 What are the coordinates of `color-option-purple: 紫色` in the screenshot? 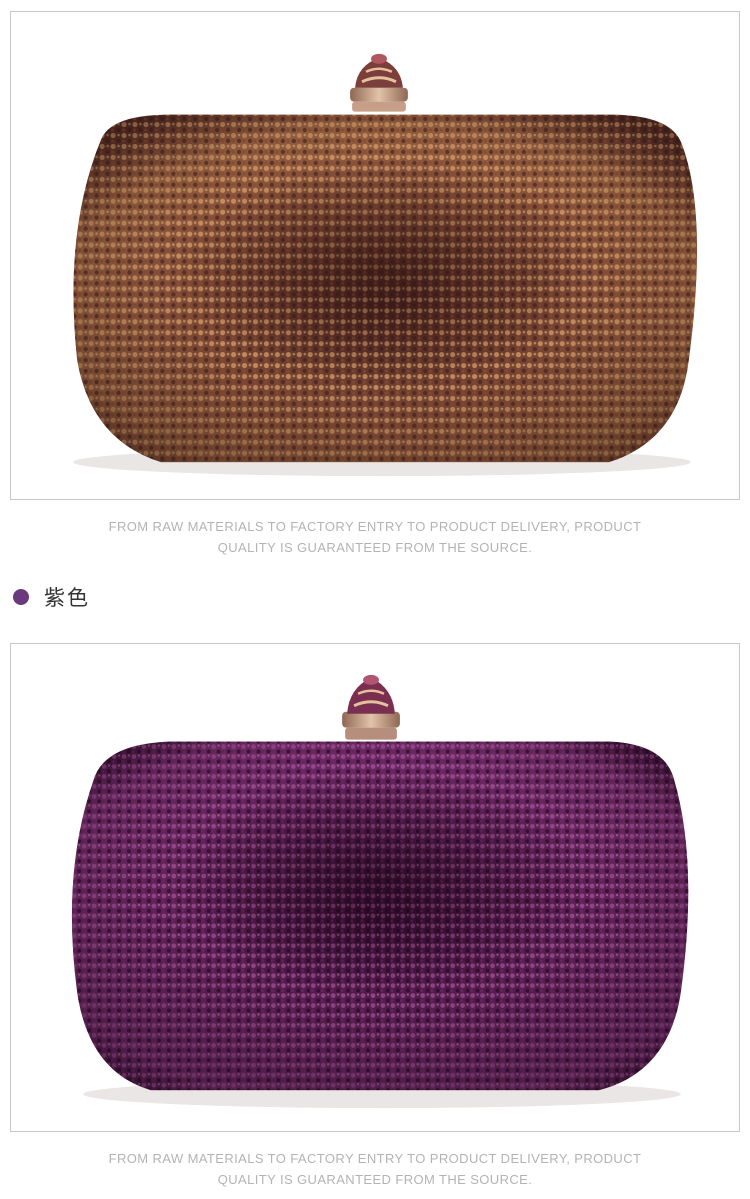 It's located at (51, 597).